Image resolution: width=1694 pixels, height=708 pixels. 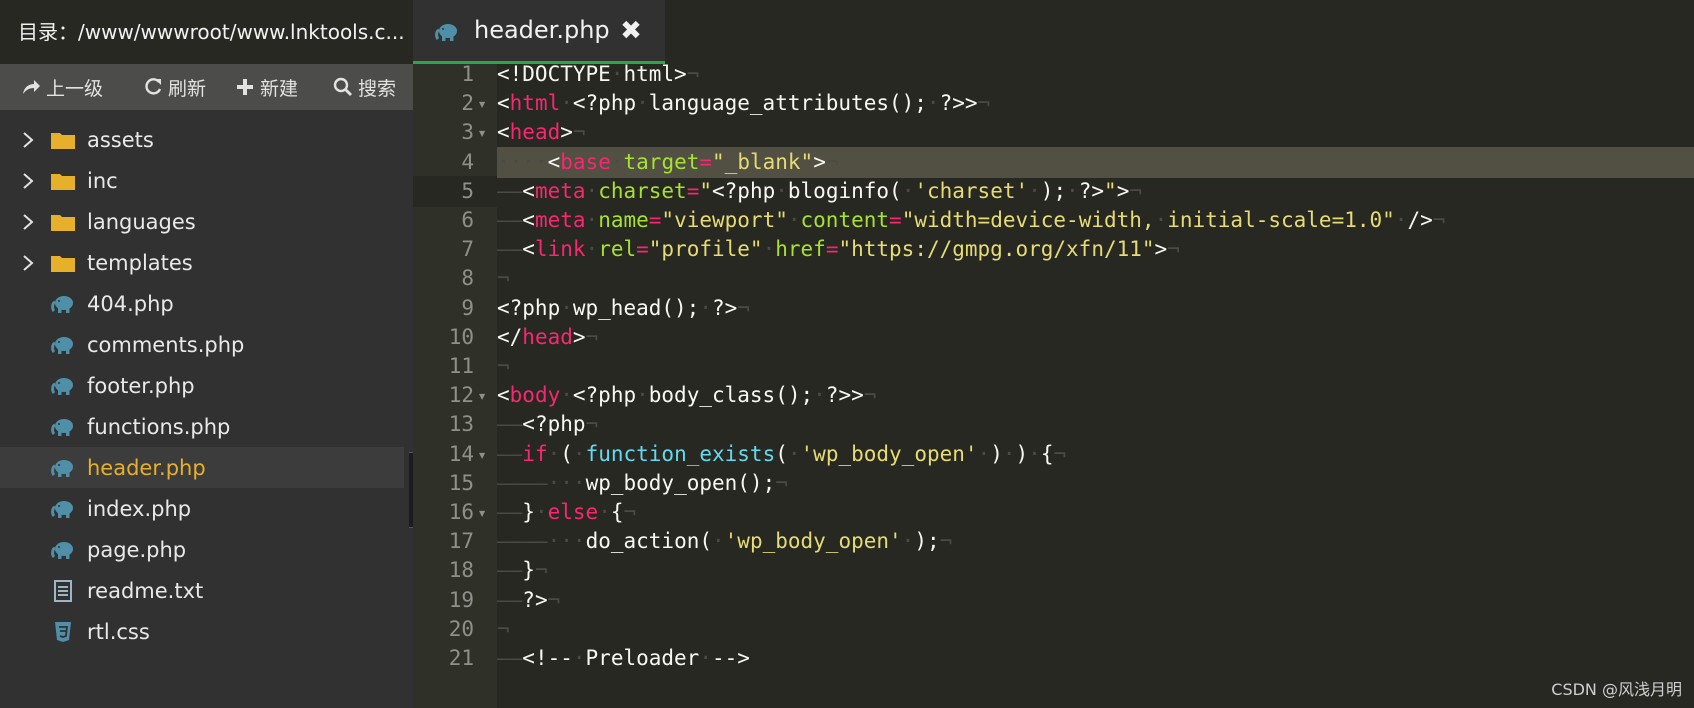 What do you see at coordinates (1053, 133) in the screenshot?
I see `code-line: 3 ▼ <head>¬` at bounding box center [1053, 133].